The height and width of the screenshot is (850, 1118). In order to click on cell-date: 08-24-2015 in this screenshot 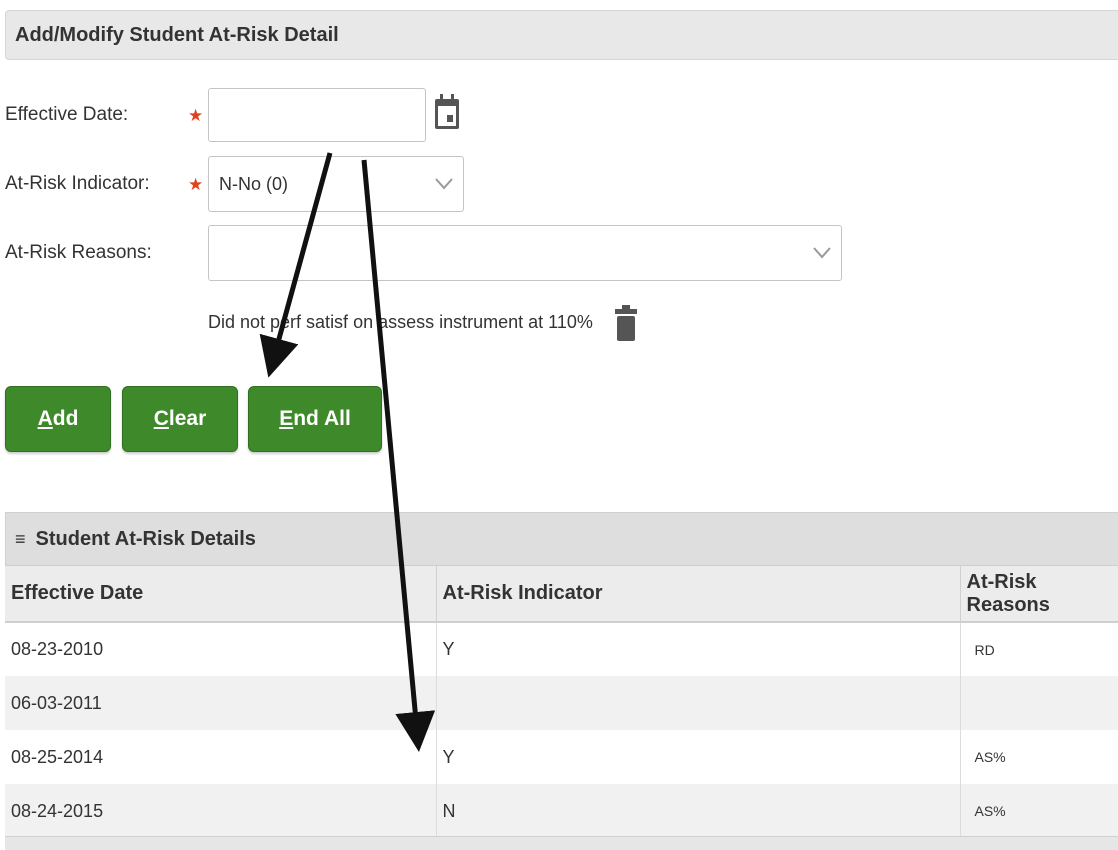, I will do `click(220, 811)`.